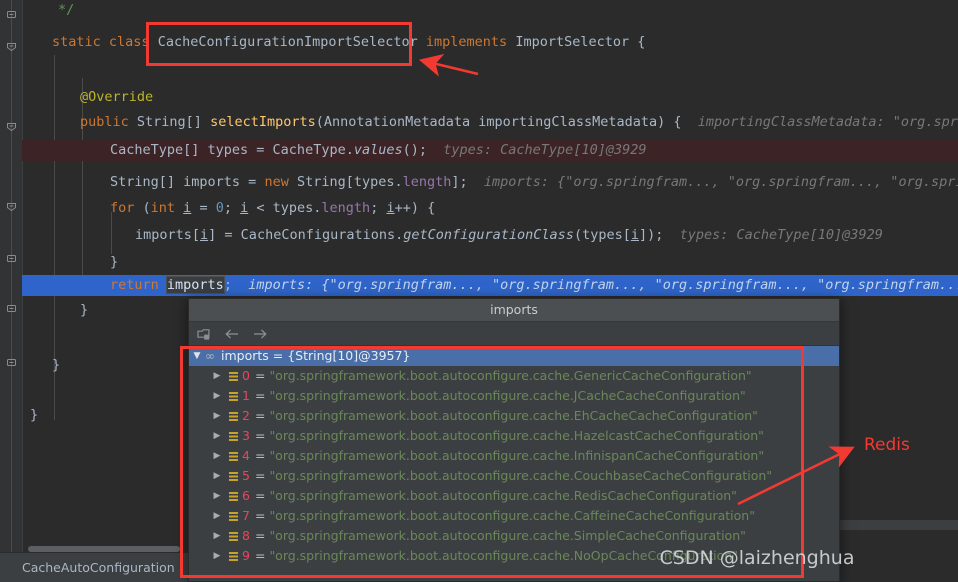  I want to click on code-line: @Override, so click(490, 97).